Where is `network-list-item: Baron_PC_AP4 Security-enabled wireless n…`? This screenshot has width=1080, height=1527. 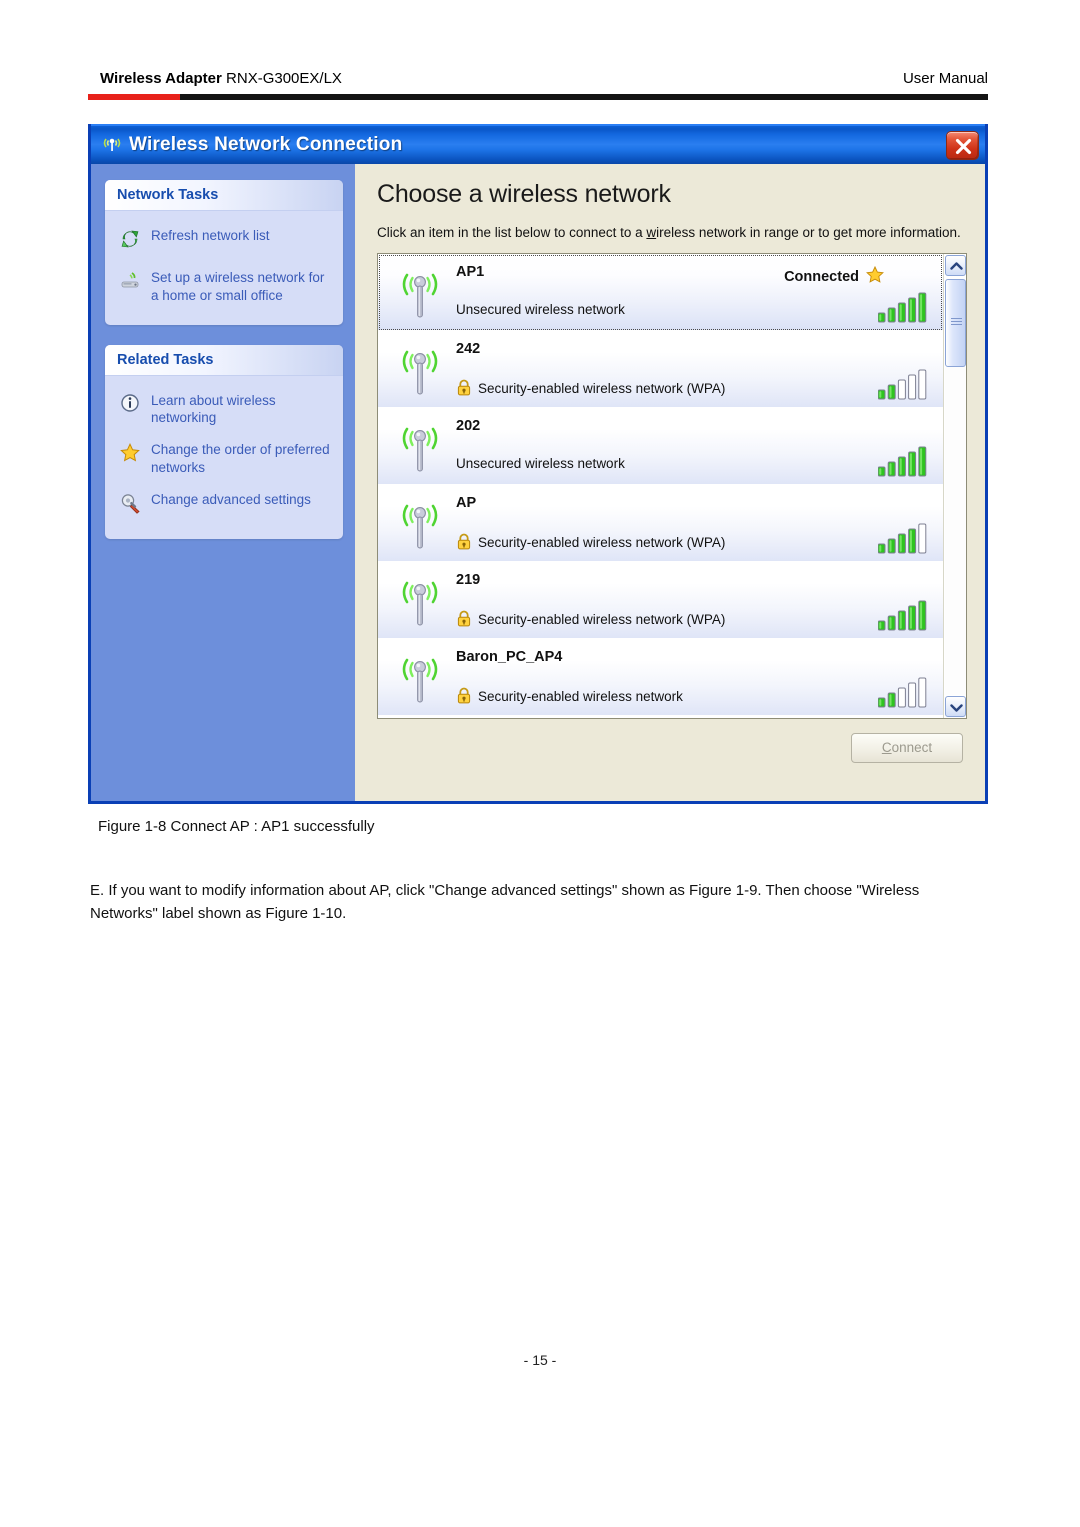 network-list-item: Baron_PC_AP4 Security-enabled wireless n… is located at coordinates (660, 677).